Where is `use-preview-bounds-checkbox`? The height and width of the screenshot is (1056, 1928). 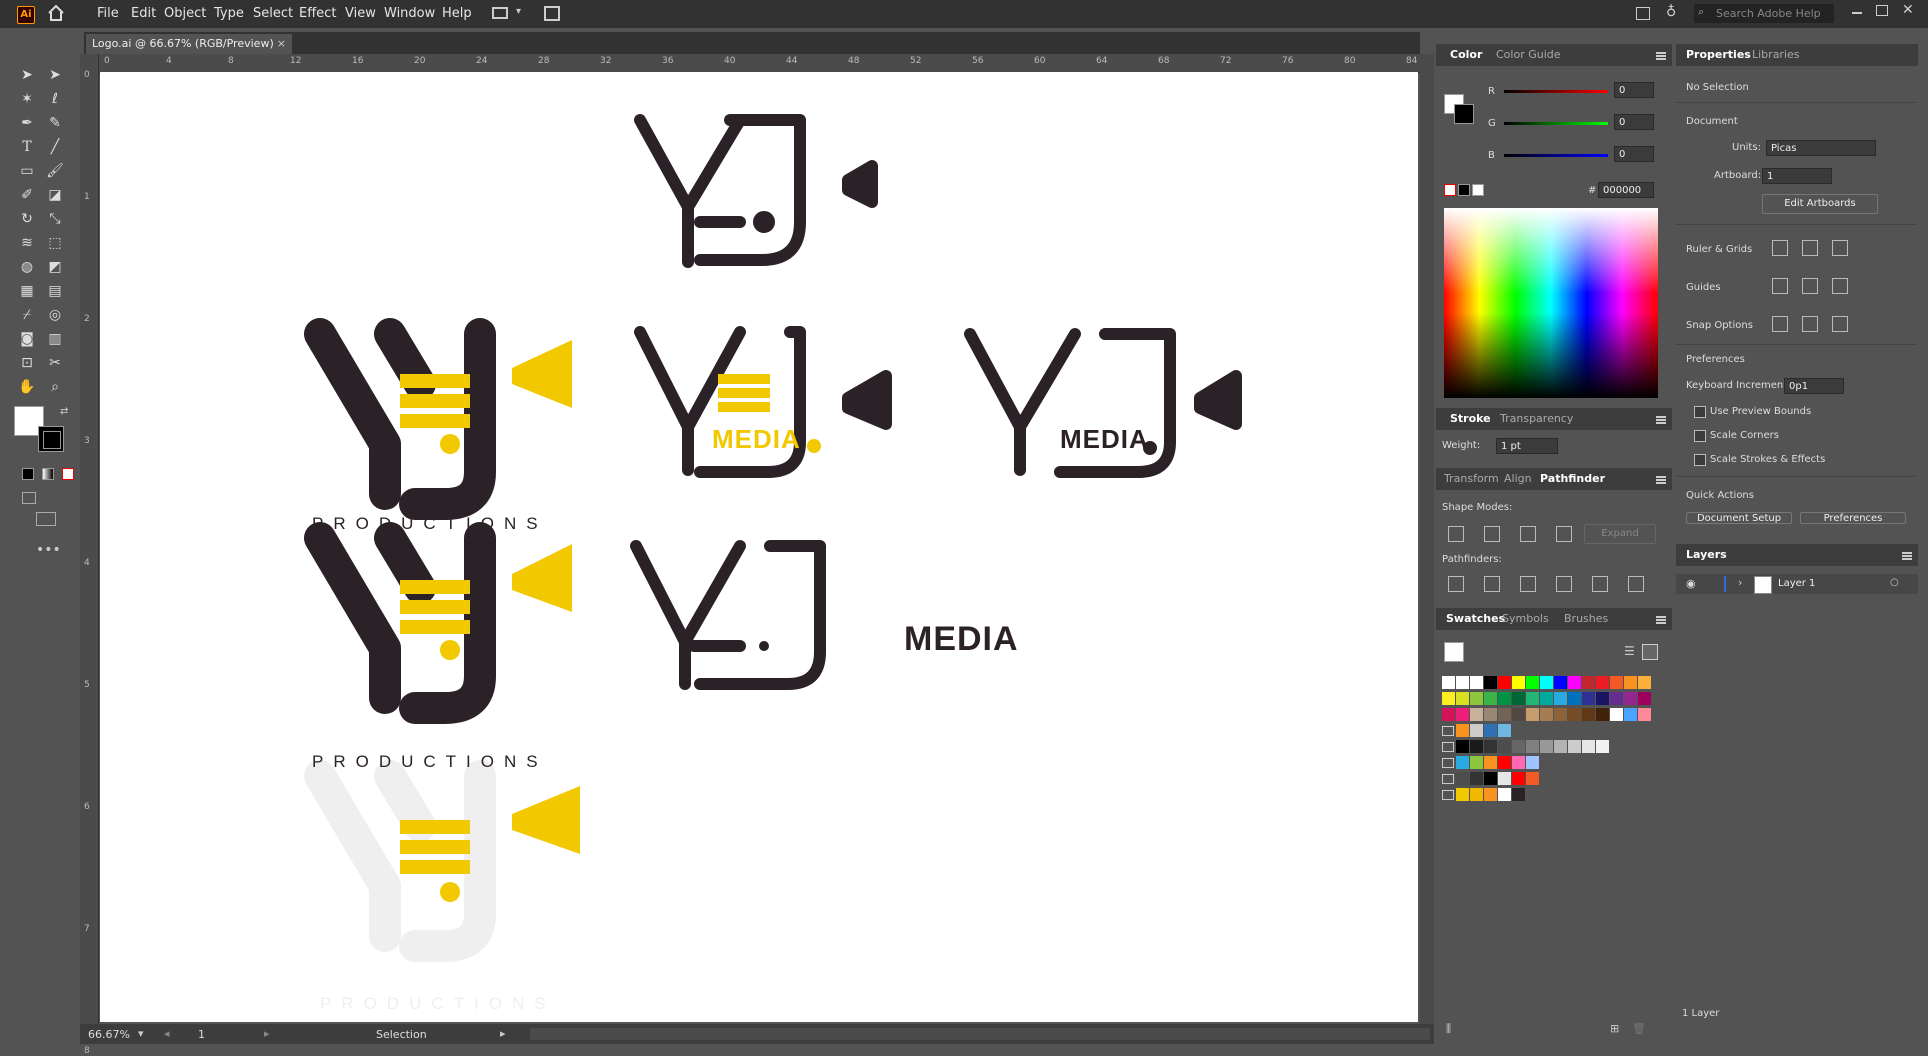 use-preview-bounds-checkbox is located at coordinates (1700, 412).